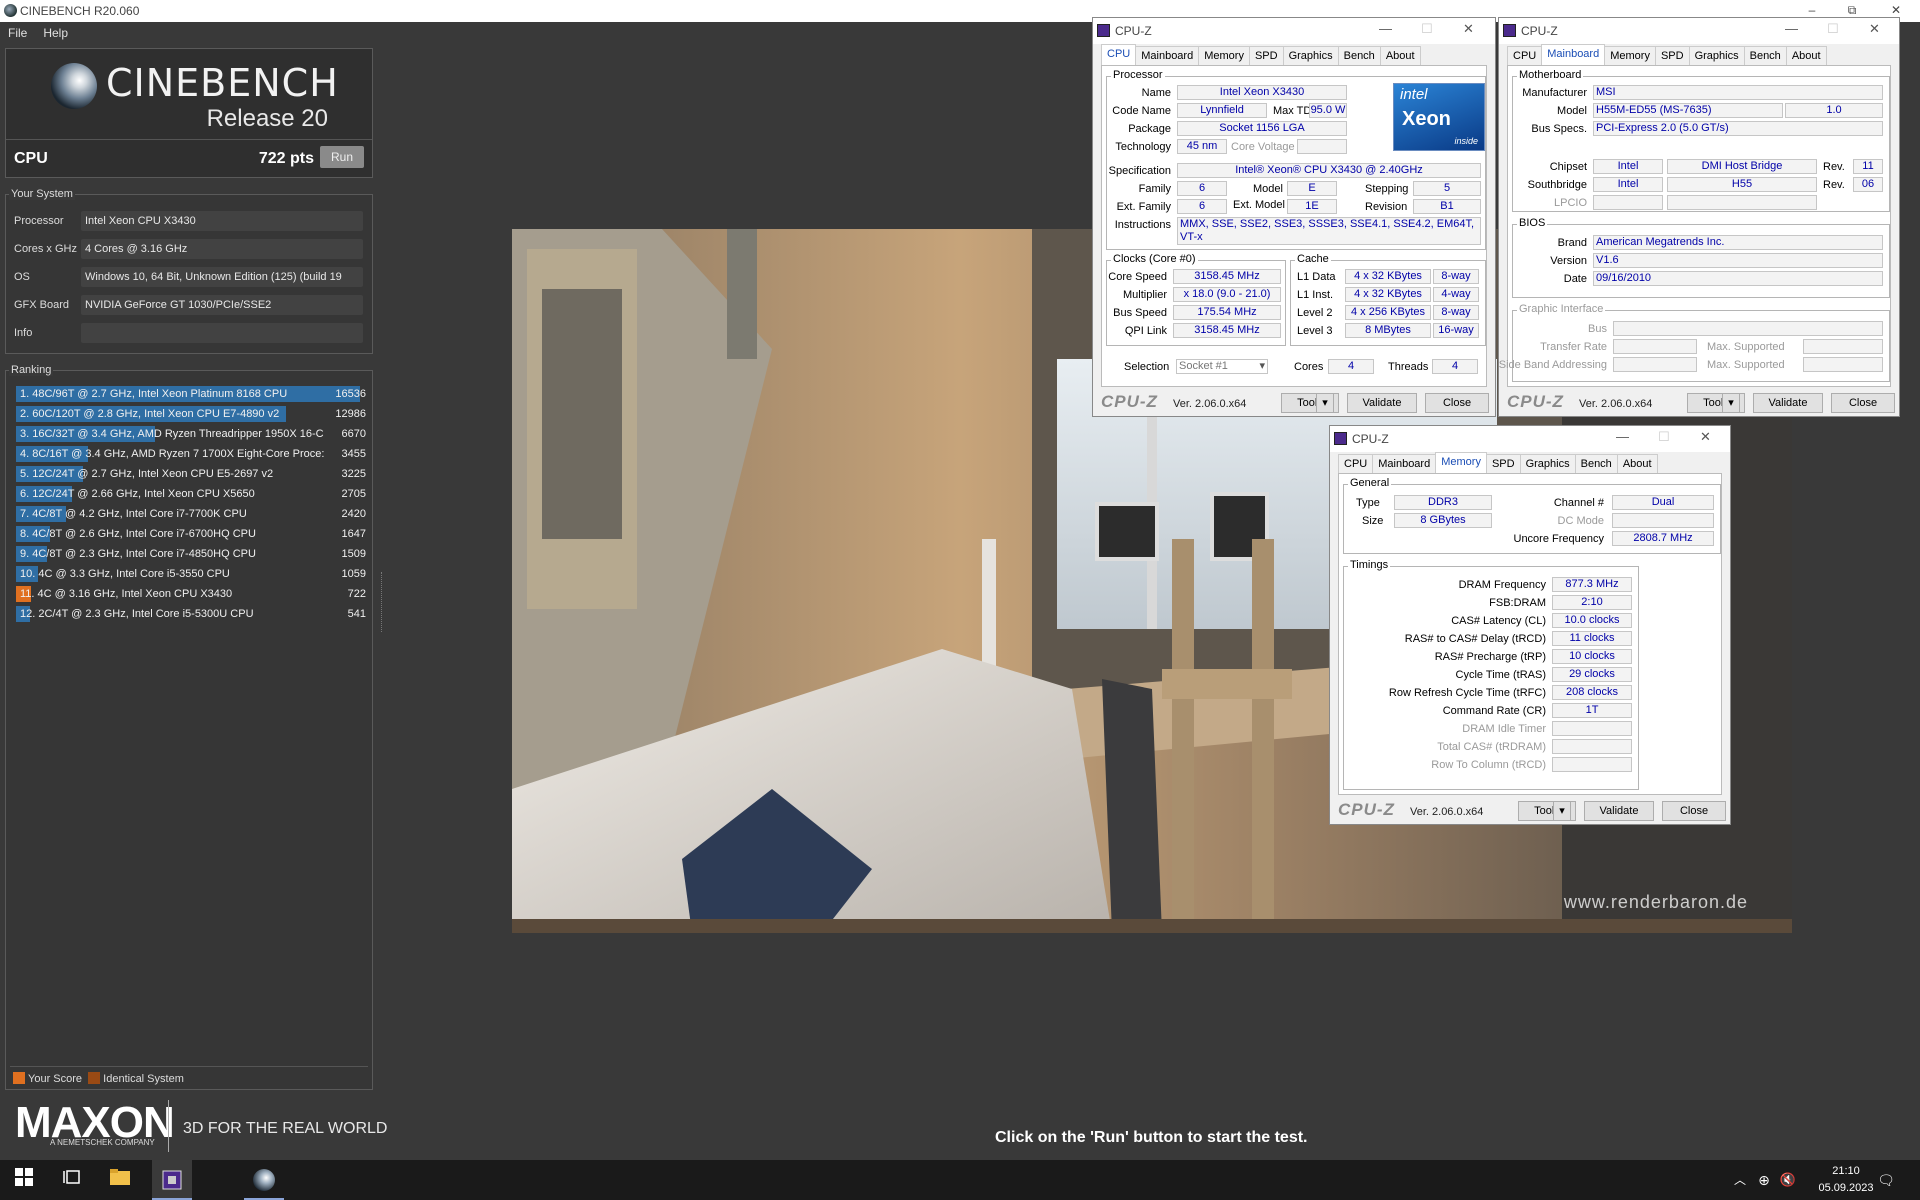 The height and width of the screenshot is (1200, 1920). Describe the element at coordinates (31, 370) in the screenshot. I see `ranking-title: Ranking` at that location.